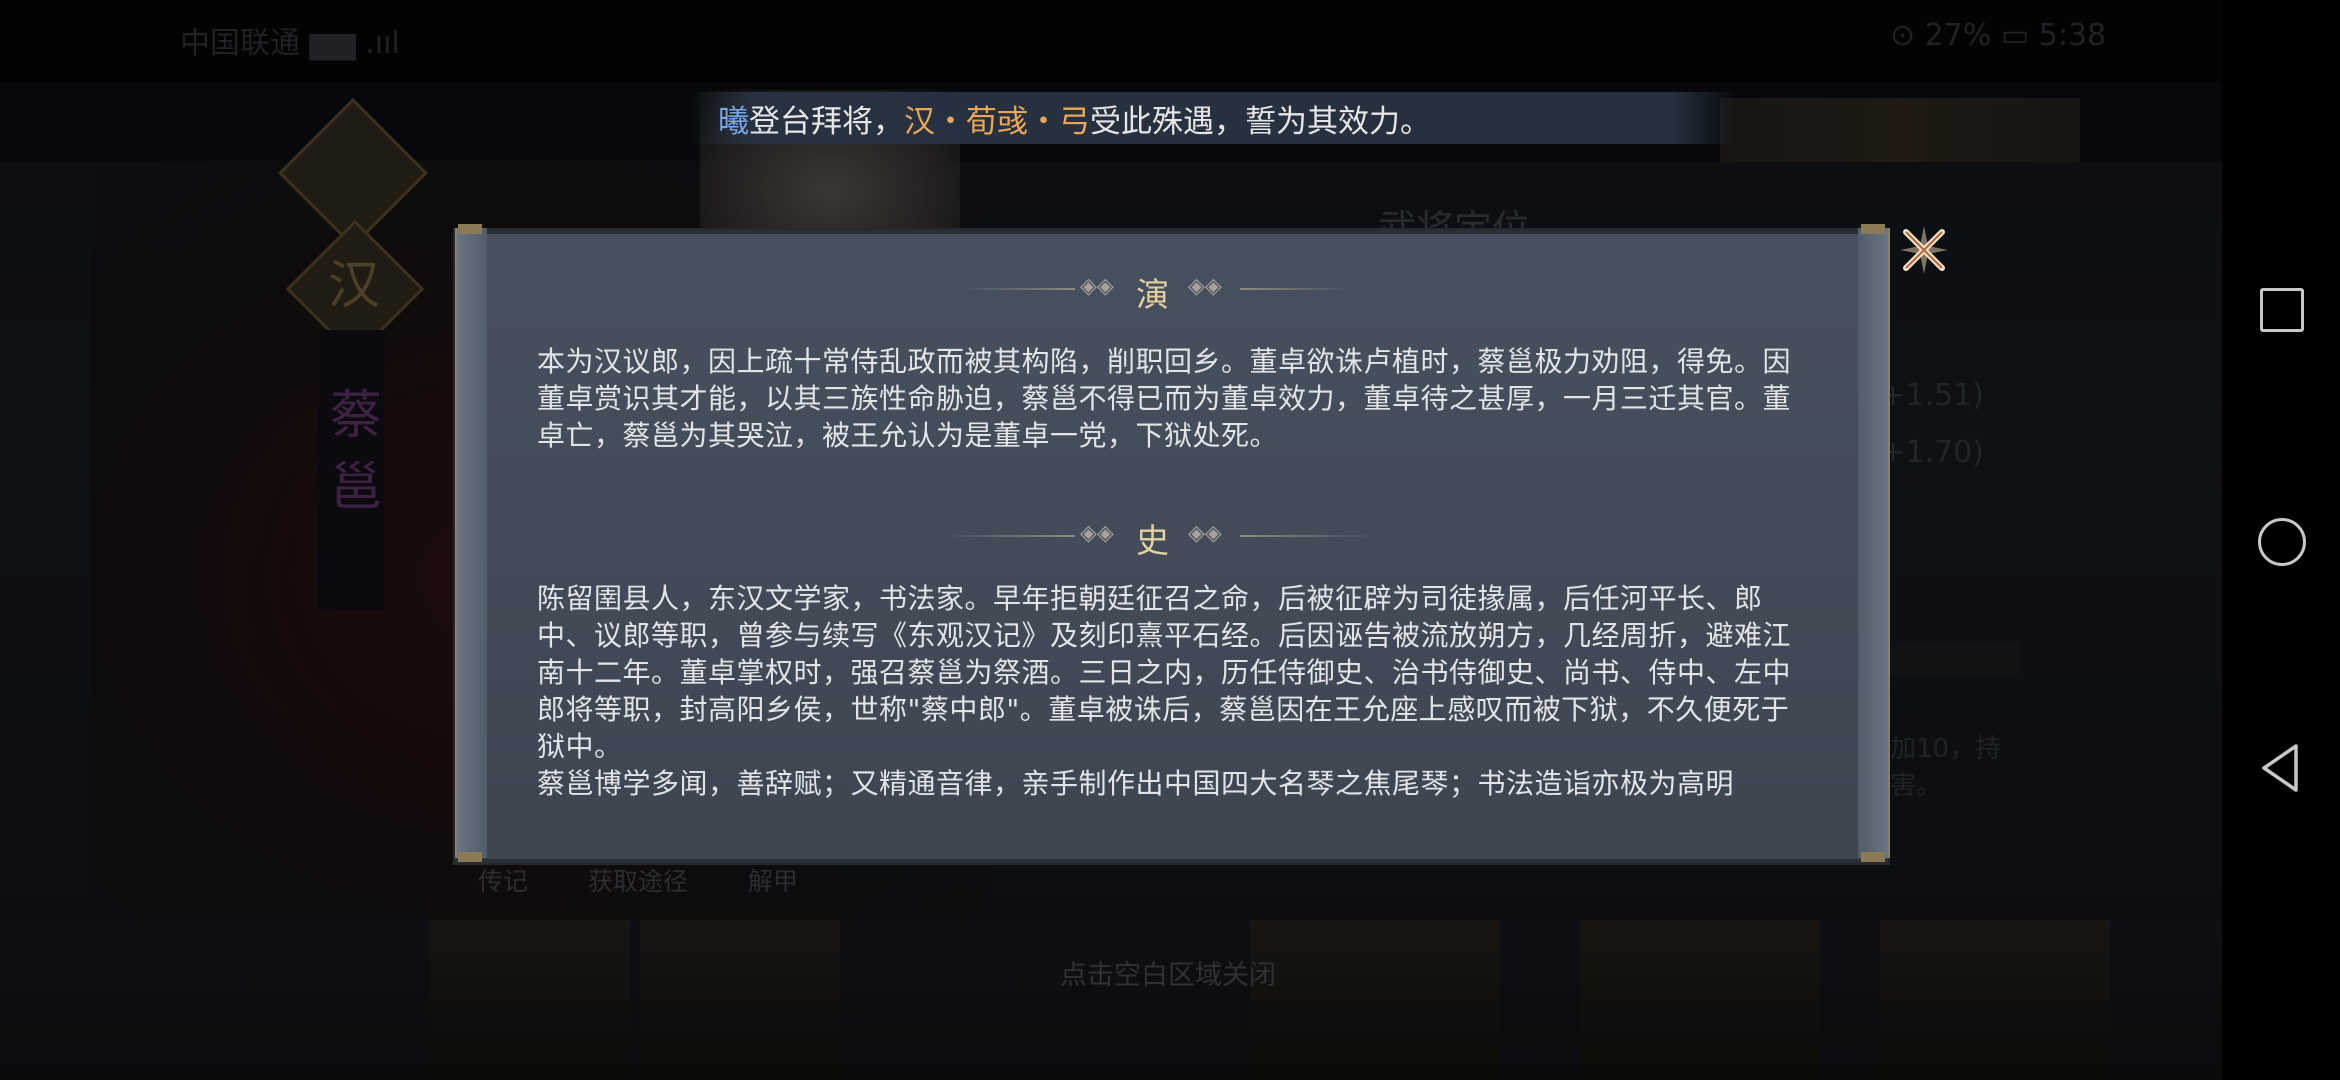 Image resolution: width=2340 pixels, height=1080 pixels. What do you see at coordinates (1874, 543) in the screenshot?
I see `scroll-rail-right` at bounding box center [1874, 543].